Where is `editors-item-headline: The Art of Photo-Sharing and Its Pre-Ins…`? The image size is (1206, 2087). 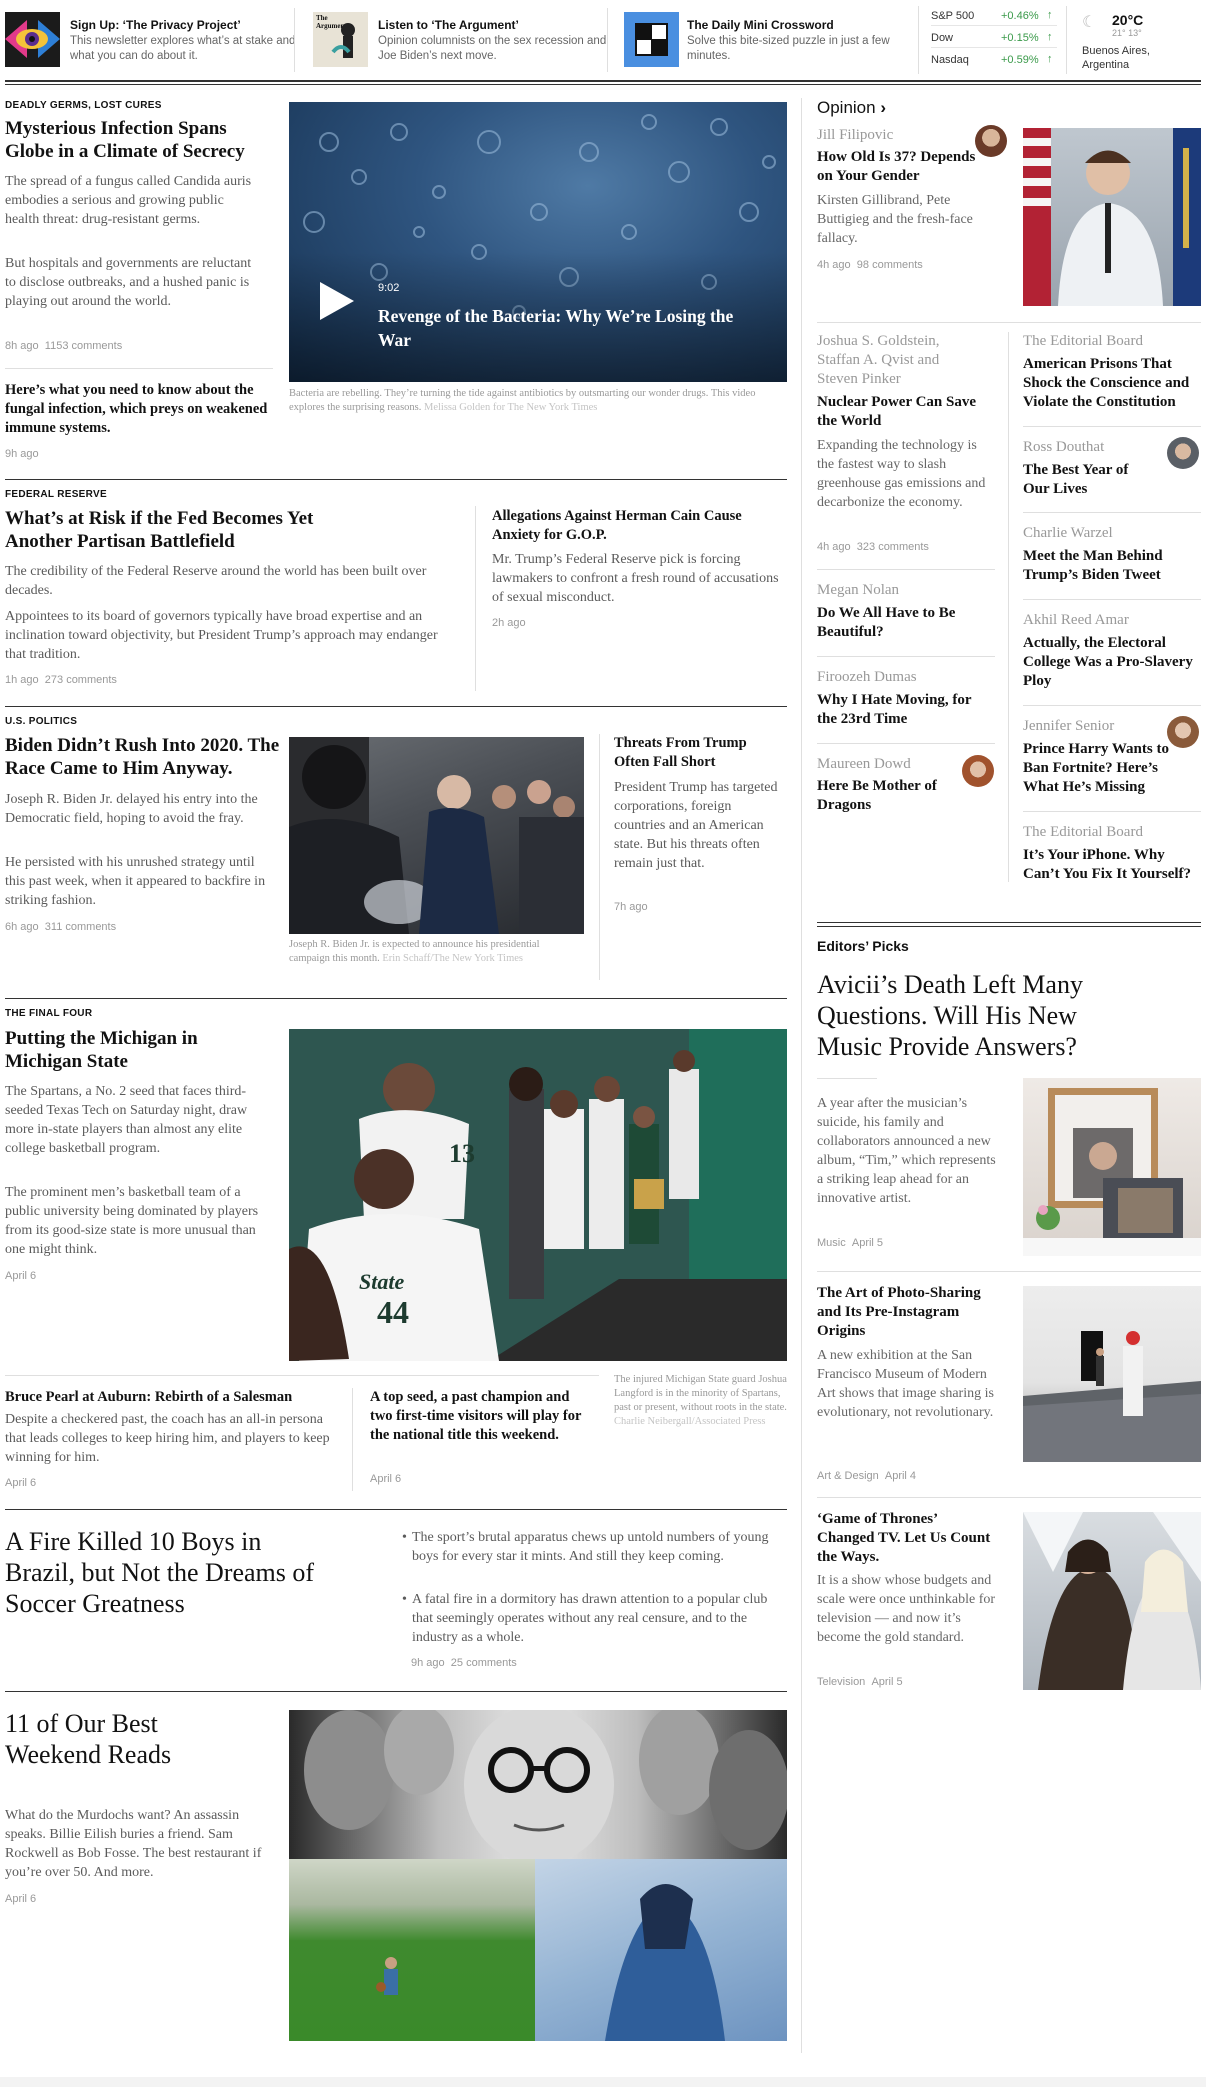
editors-item-headline: The Art of Photo-Sharing and Its Pre-Ins… is located at coordinates (907, 1312).